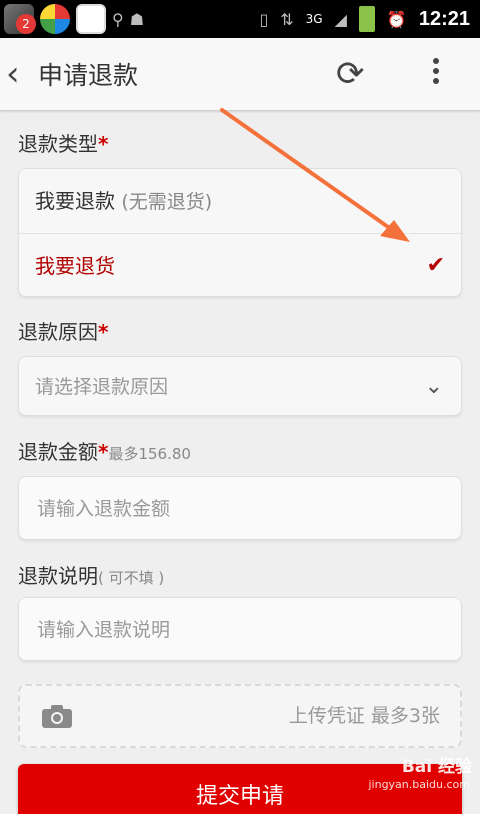 The image size is (480, 814). What do you see at coordinates (88, 75) in the screenshot?
I see `page-title: 申请退款` at bounding box center [88, 75].